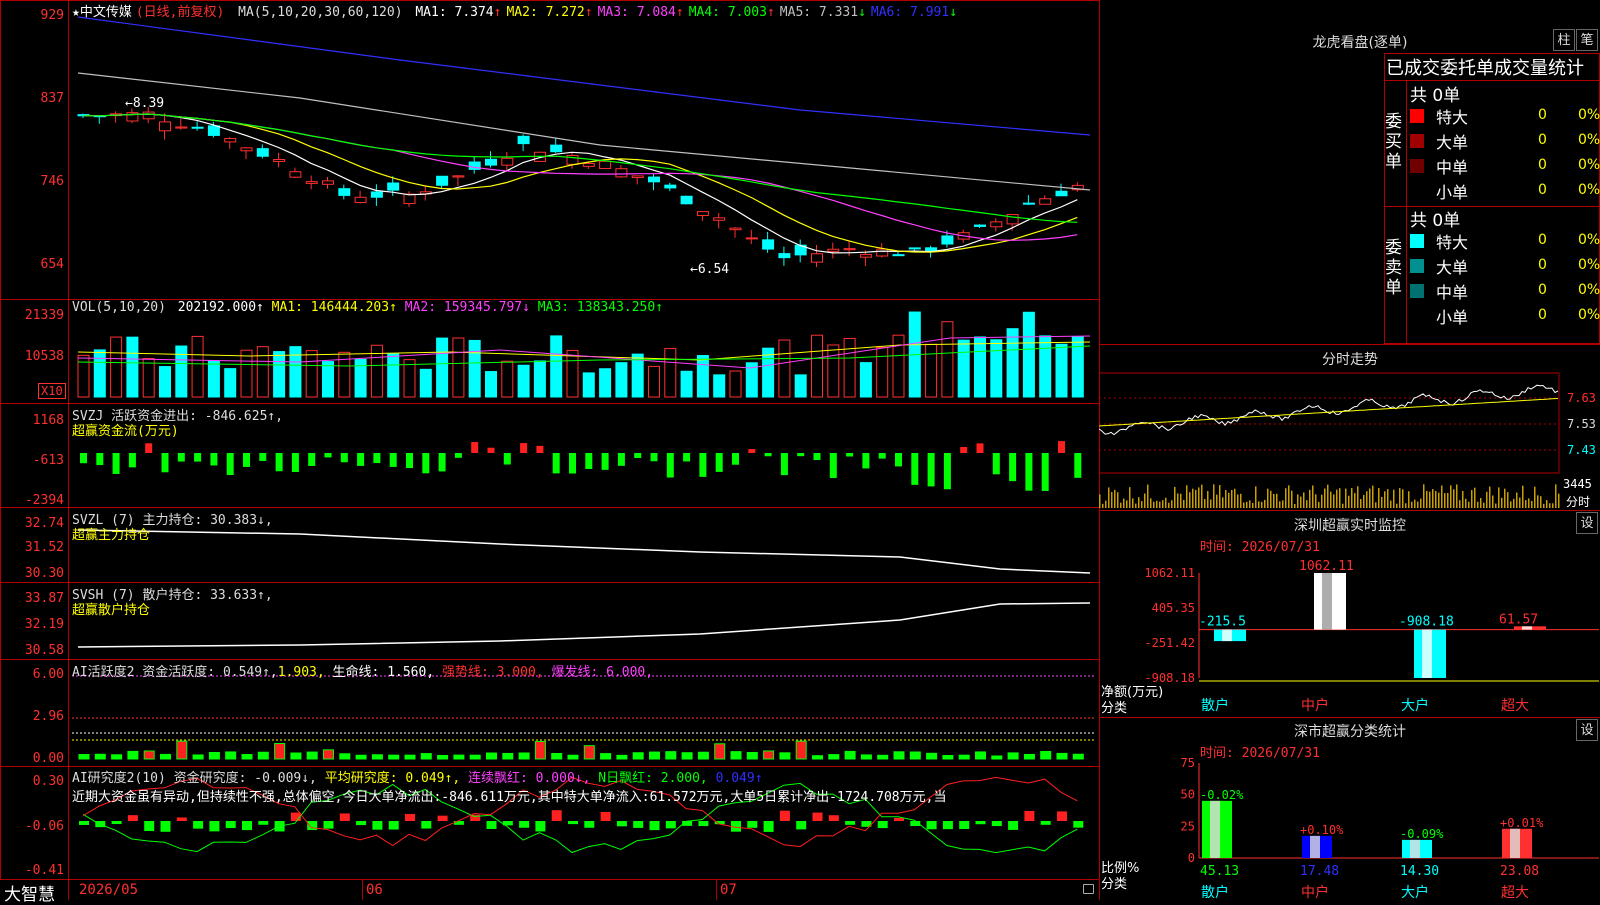 Image resolution: width=1600 pixels, height=905 pixels. What do you see at coordinates (180, 12) in the screenshot?
I see `period-label: (日线,前复权)` at bounding box center [180, 12].